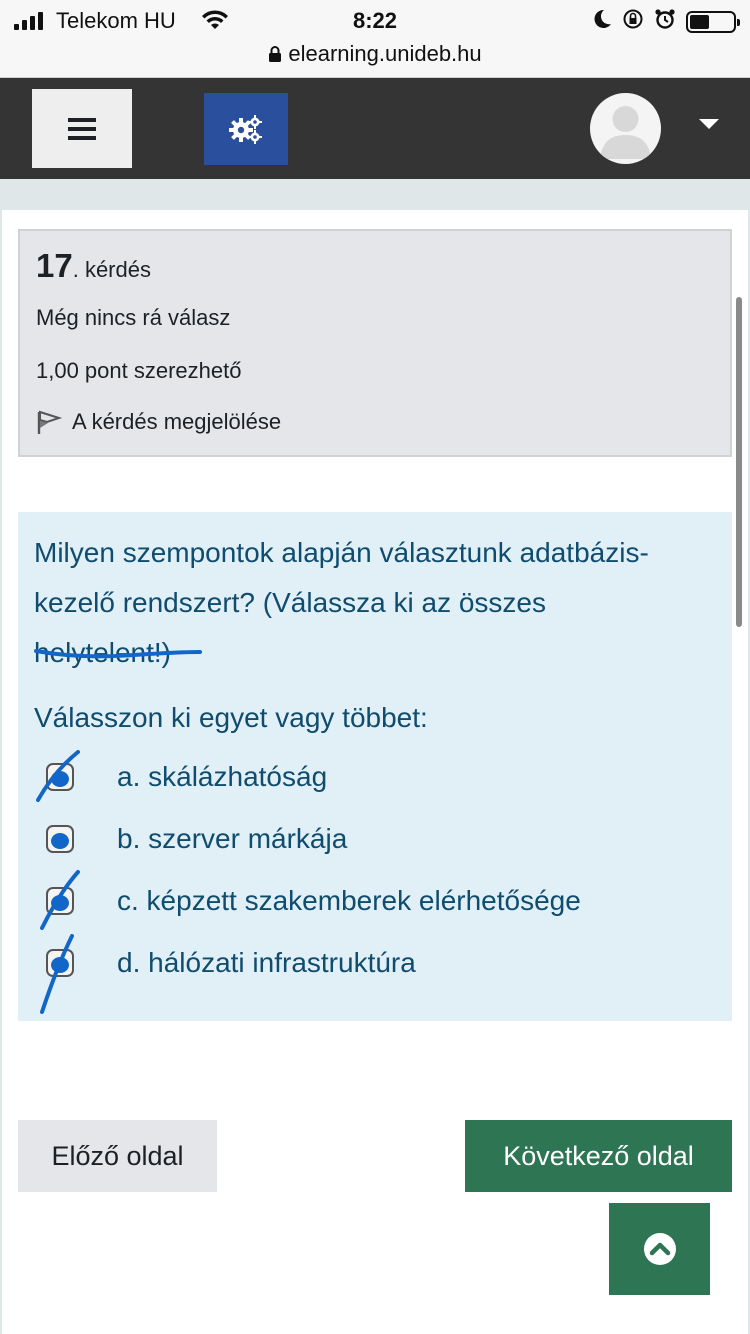  What do you see at coordinates (633, 21) in the screenshot?
I see `rotation-lock-icon` at bounding box center [633, 21].